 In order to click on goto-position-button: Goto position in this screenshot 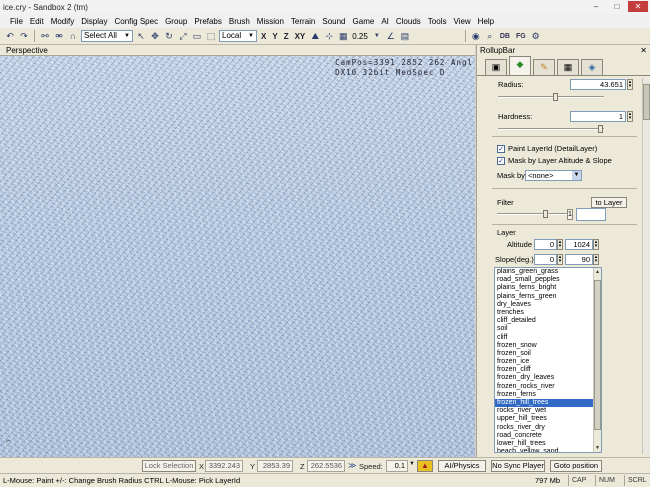, I will do `click(576, 466)`.